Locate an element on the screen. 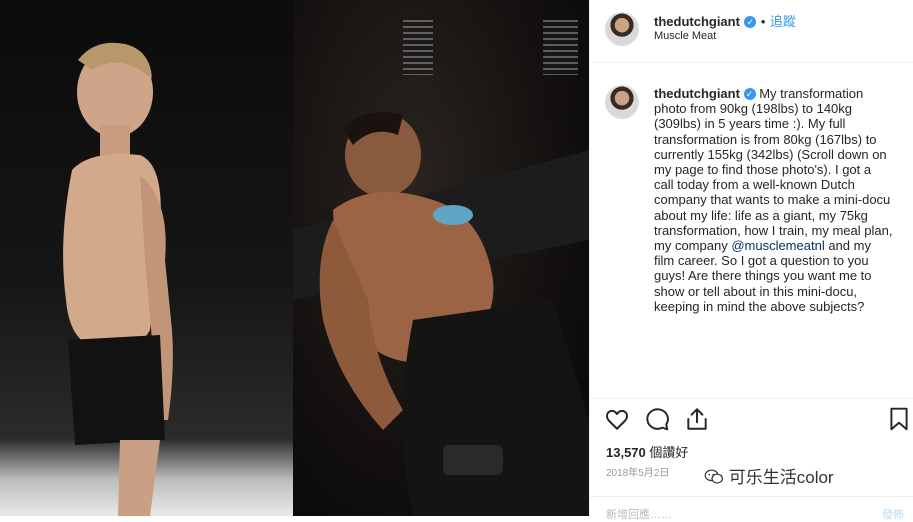 This screenshot has height=522, width=913. follow-button: 追蹤 is located at coordinates (783, 21).